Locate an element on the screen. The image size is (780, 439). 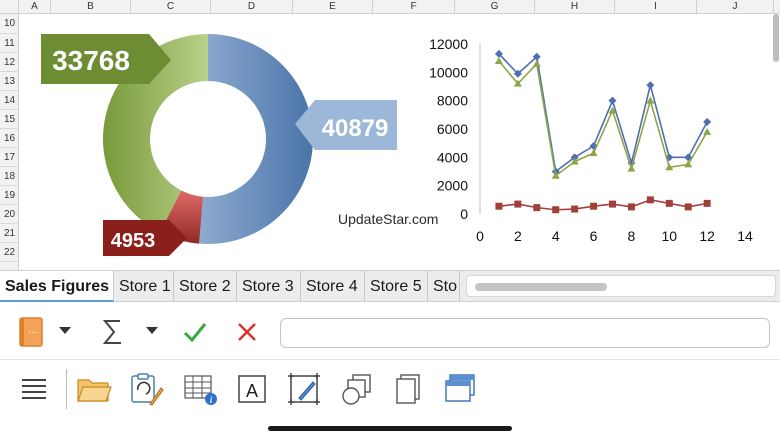
row-header: 14 is located at coordinates (9, 100).